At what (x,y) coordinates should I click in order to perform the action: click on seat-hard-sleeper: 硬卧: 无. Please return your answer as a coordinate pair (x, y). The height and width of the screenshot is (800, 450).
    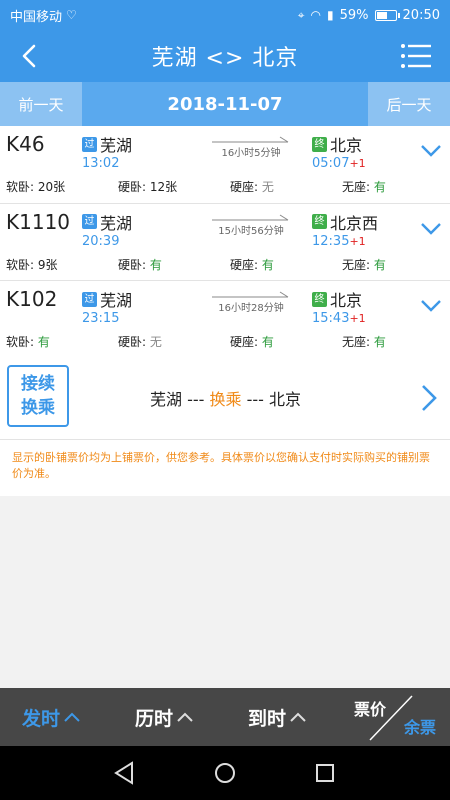
    Looking at the image, I should click on (140, 341).